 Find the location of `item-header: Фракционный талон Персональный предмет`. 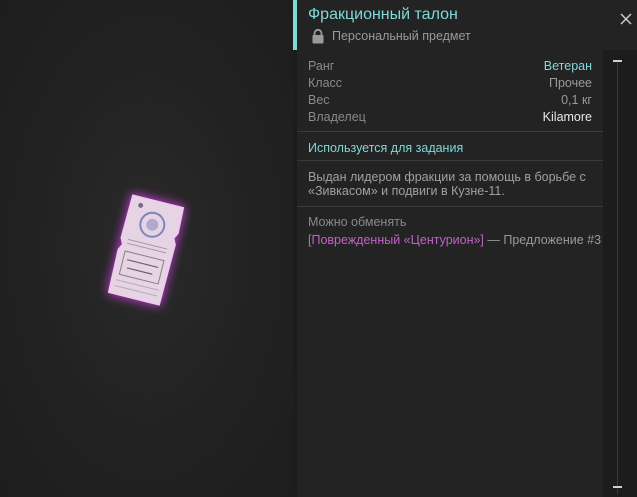

item-header: Фракционный талон Персональный предмет is located at coordinates (465, 25).